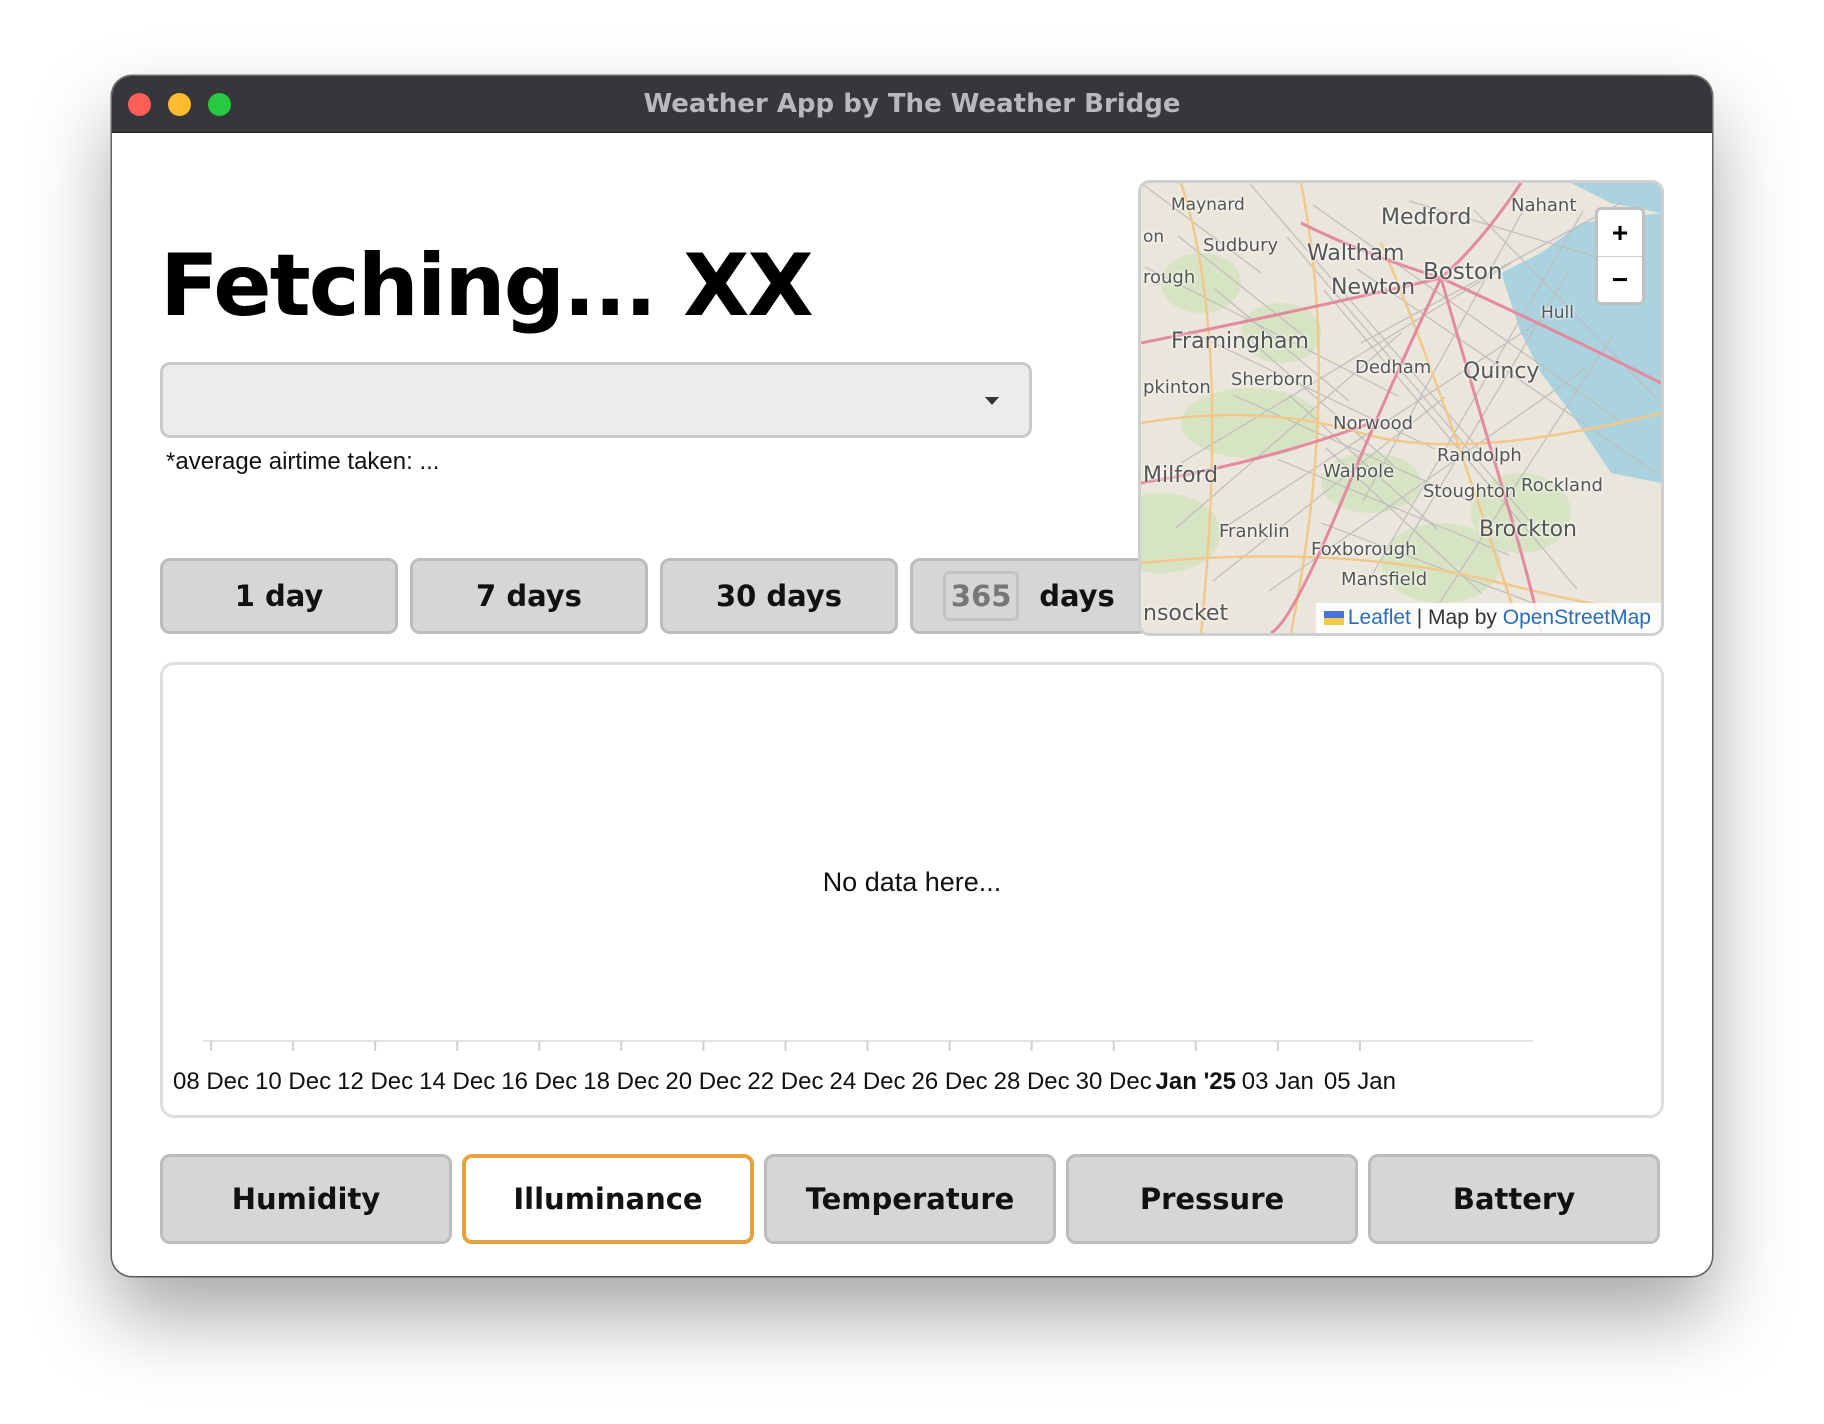 This screenshot has height=1424, width=1824. I want to click on title-bar: Weather App by The Weather Bridge, so click(912, 104).